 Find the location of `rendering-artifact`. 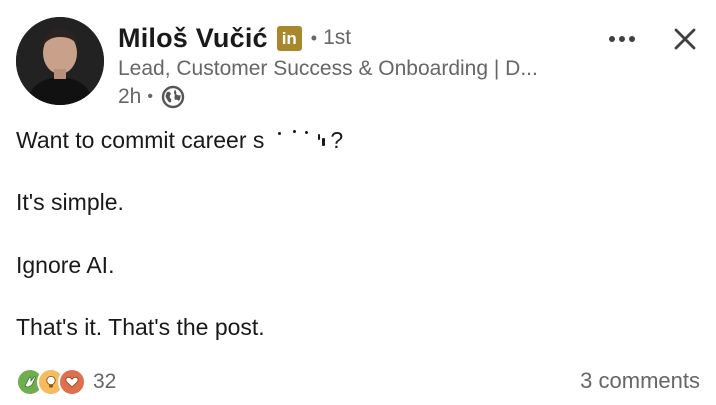

rendering-artifact is located at coordinates (297, 140).